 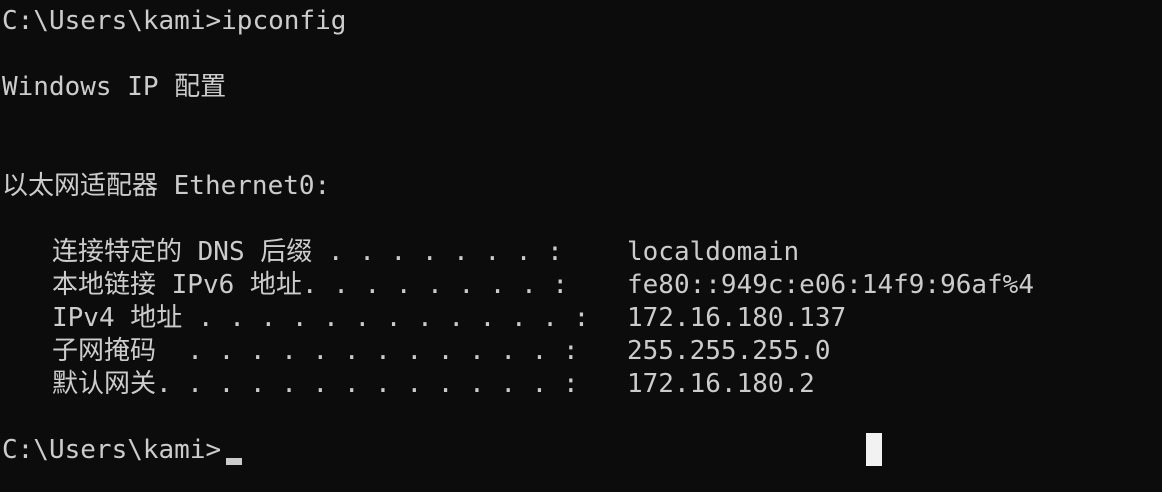 I want to click on ipv6-label: 本地链接 IPv6 地址. . . . . . . . :, so click(x=310, y=285).